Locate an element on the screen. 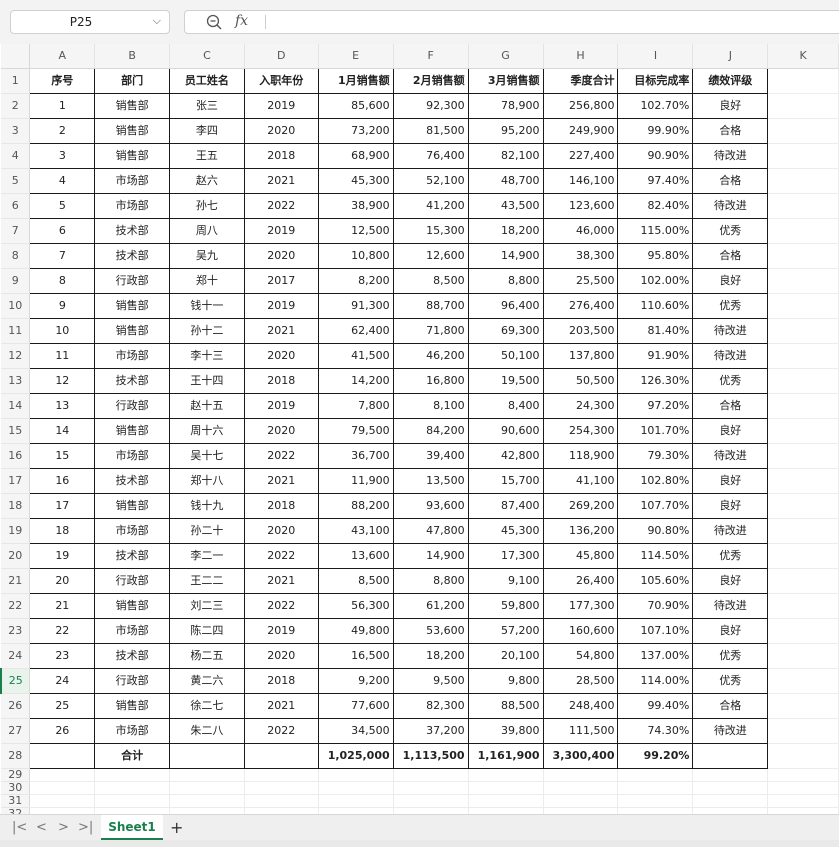  cell: 20,100 is located at coordinates (505, 656).